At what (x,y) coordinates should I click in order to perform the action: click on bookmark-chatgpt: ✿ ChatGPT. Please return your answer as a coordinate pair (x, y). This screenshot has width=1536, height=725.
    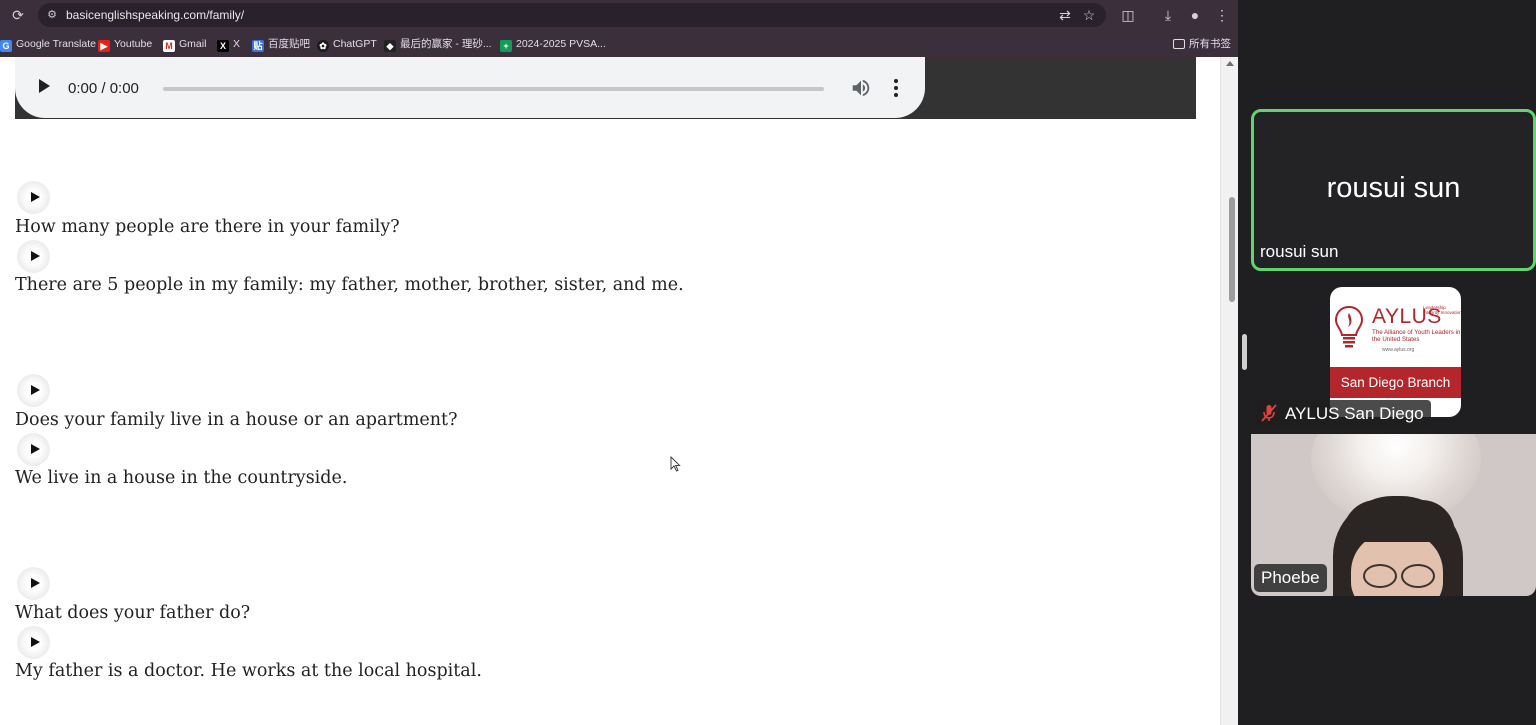
    Looking at the image, I should click on (347, 44).